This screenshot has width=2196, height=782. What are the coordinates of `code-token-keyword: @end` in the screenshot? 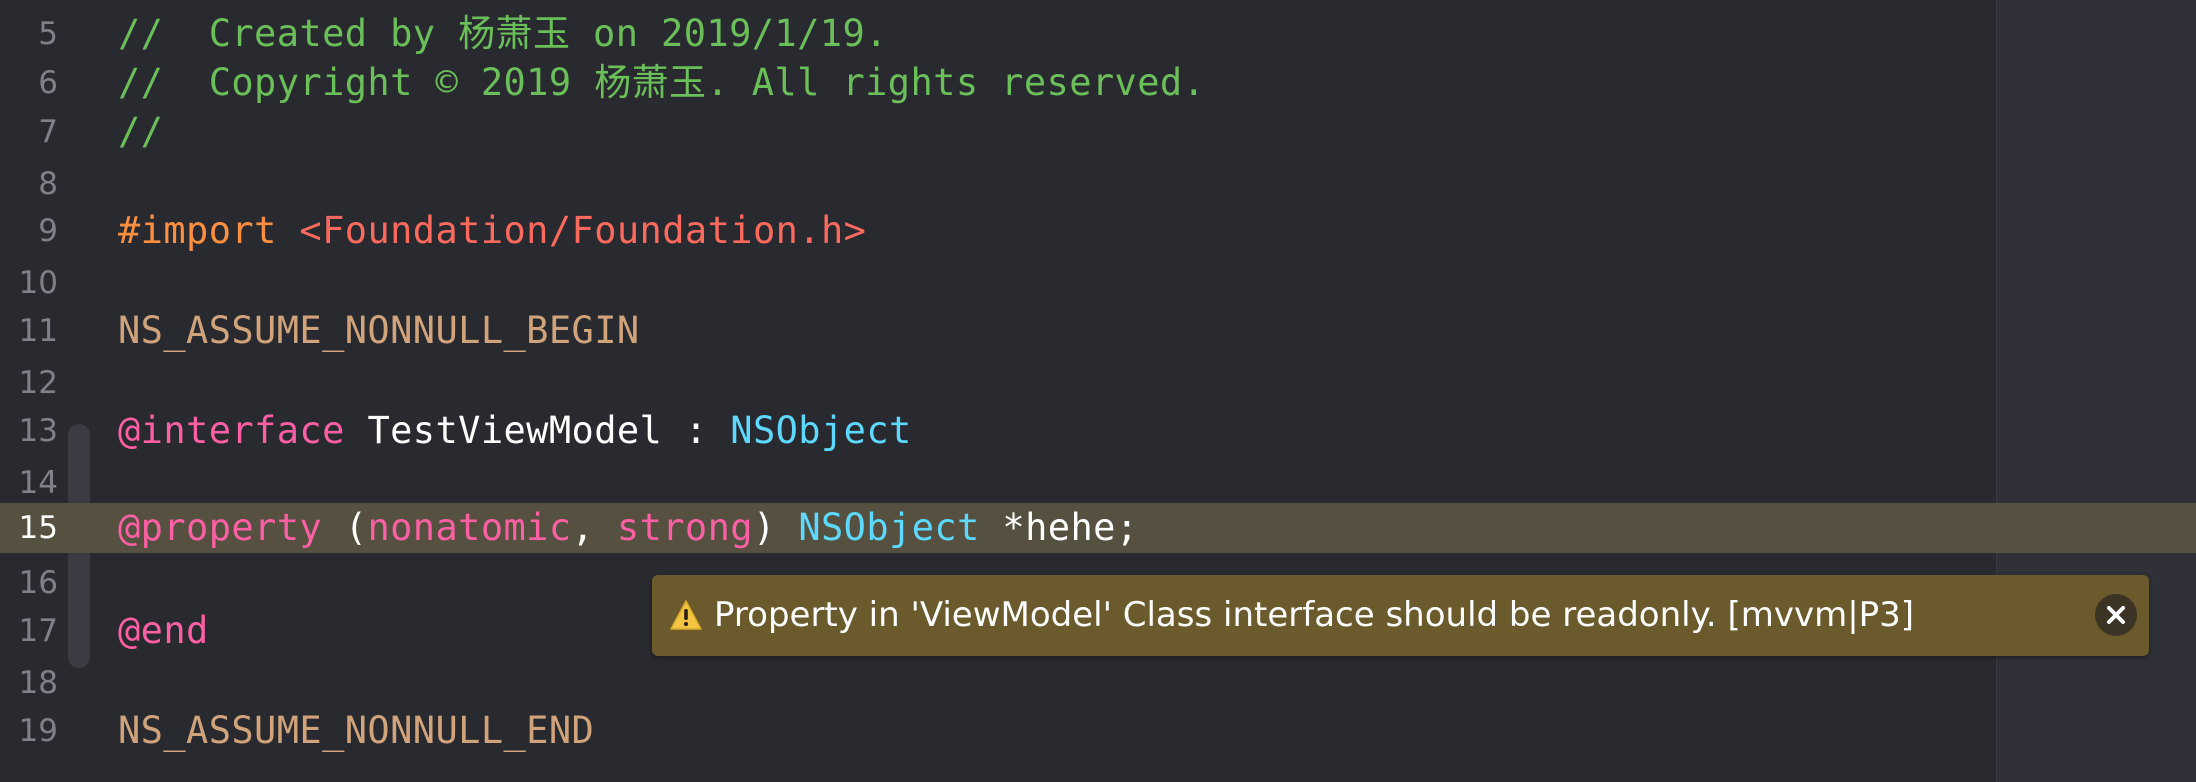 It's located at (163, 630).